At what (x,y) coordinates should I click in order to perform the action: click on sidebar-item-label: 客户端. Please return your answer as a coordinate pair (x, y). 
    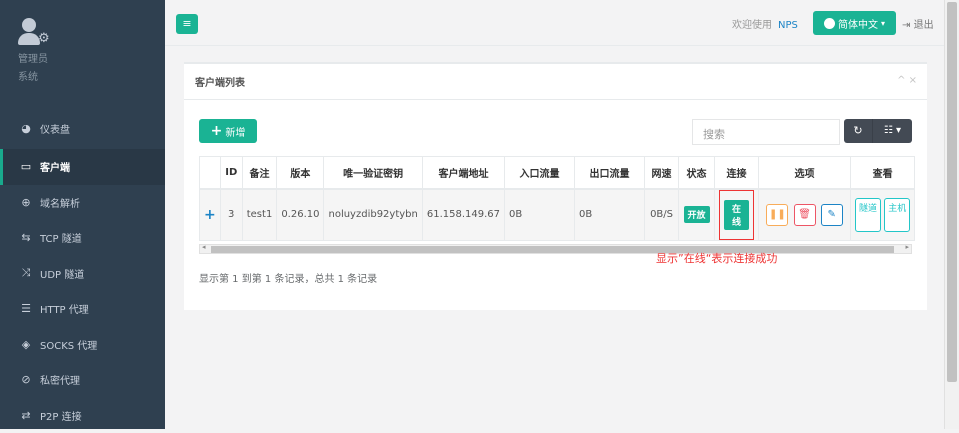
    Looking at the image, I should click on (55, 166).